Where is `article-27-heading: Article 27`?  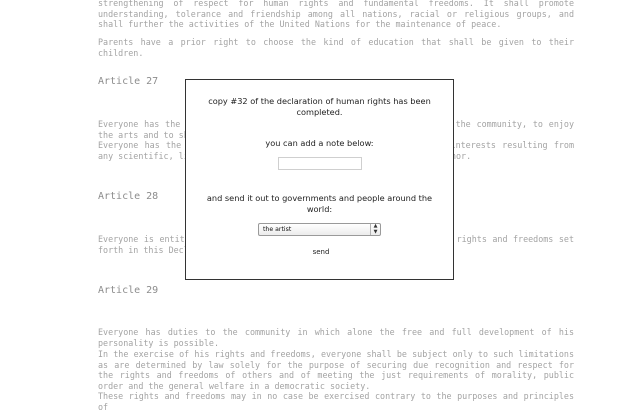
article-27-heading: Article 27 is located at coordinates (128, 81).